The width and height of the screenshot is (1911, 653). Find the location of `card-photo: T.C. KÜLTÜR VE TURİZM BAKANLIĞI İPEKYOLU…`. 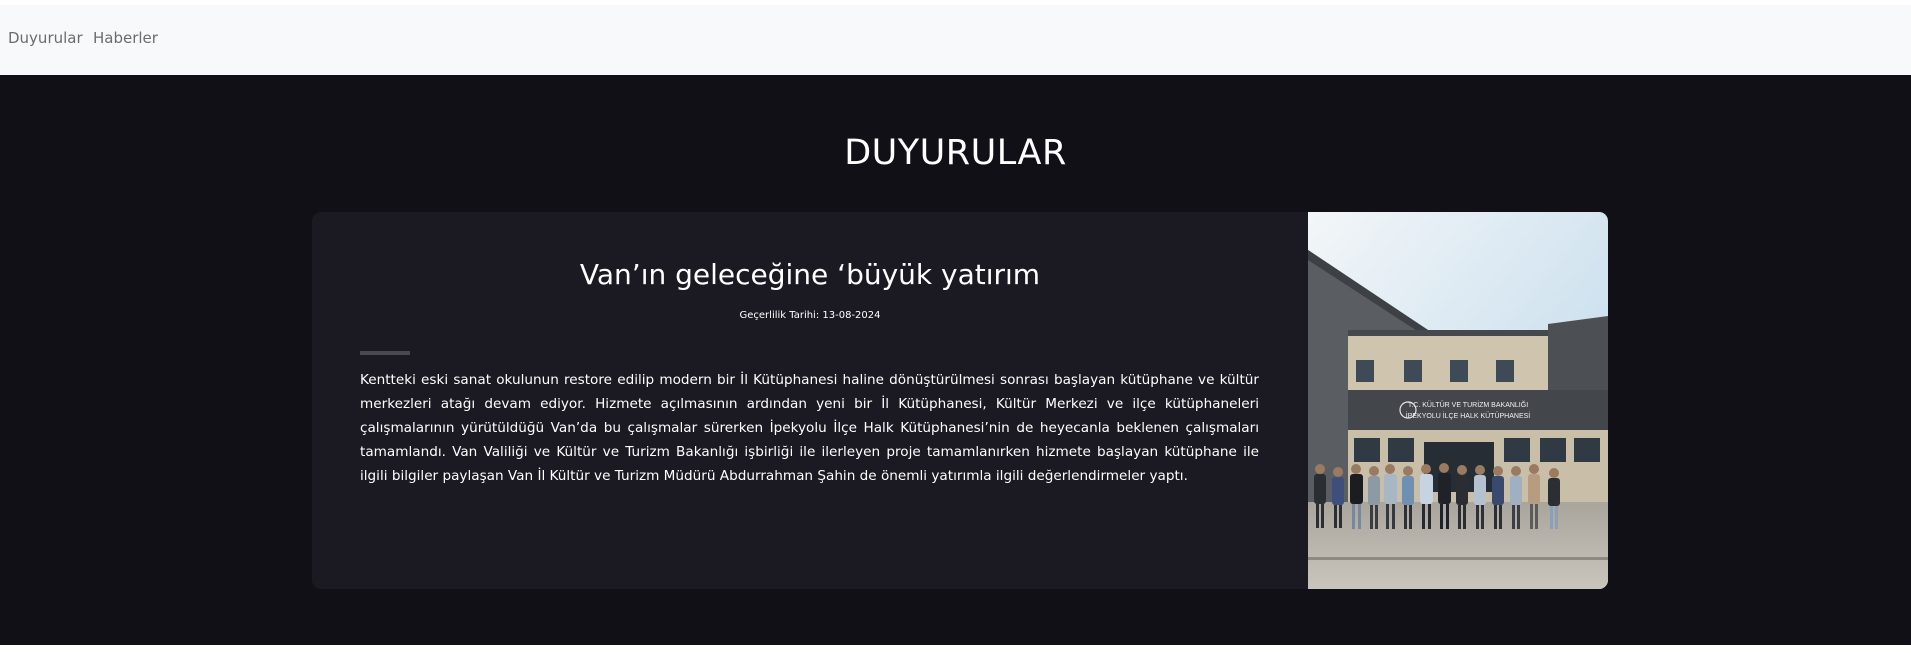

card-photo: T.C. KÜLTÜR VE TURİZM BAKANLIĞI İPEKYOLU… is located at coordinates (1458, 400).